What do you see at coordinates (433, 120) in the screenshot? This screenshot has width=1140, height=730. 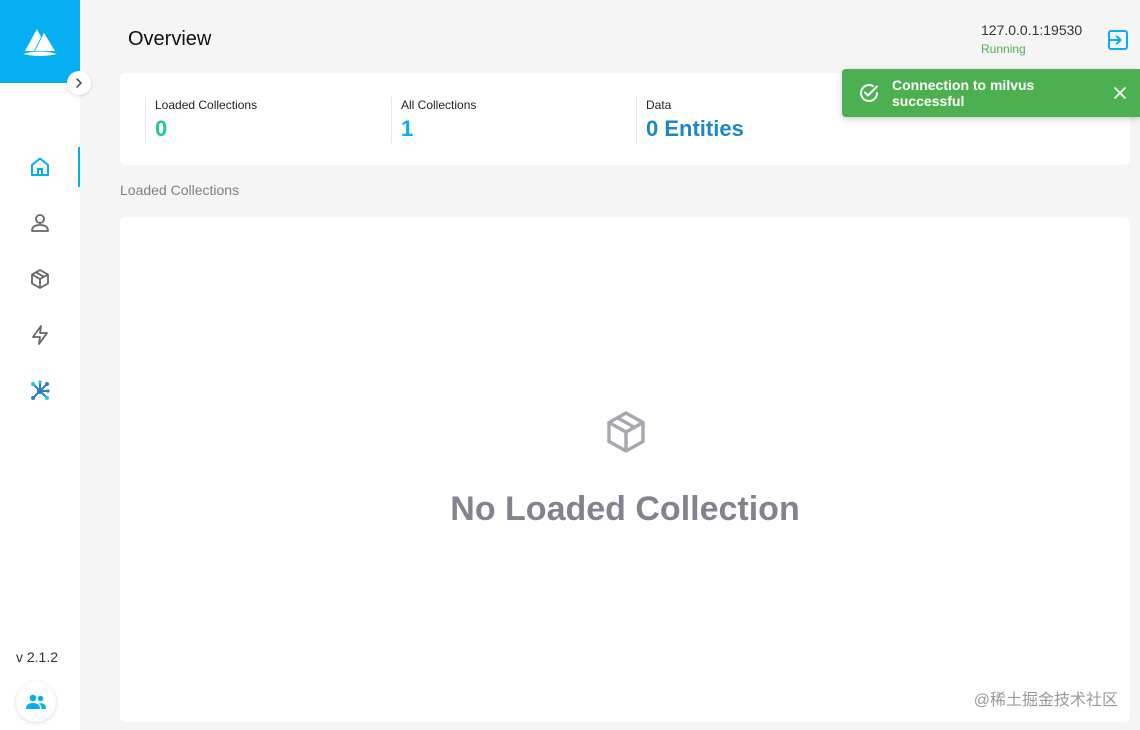 I see `stat-all-collections: All Collections 1` at bounding box center [433, 120].